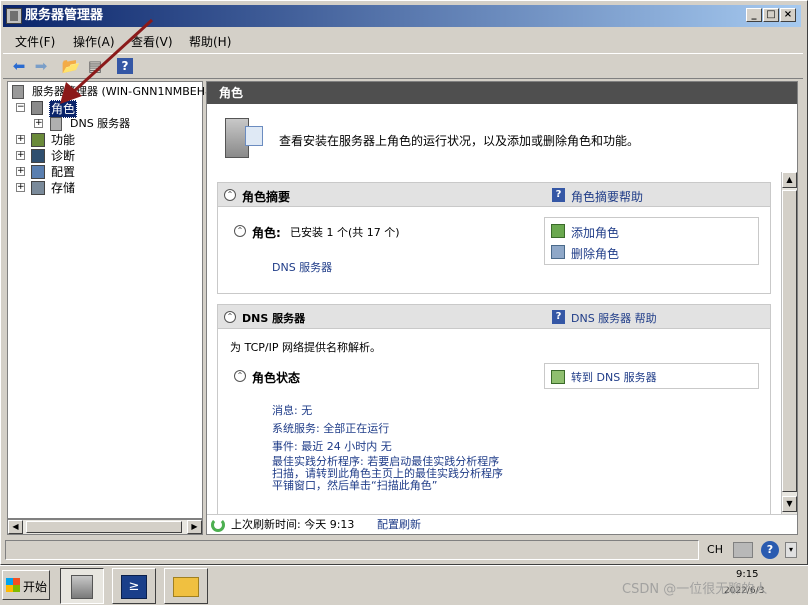 This screenshot has height=605, width=808. Describe the element at coordinates (210, 41) in the screenshot. I see `menu-help: 帮助(H)` at that location.